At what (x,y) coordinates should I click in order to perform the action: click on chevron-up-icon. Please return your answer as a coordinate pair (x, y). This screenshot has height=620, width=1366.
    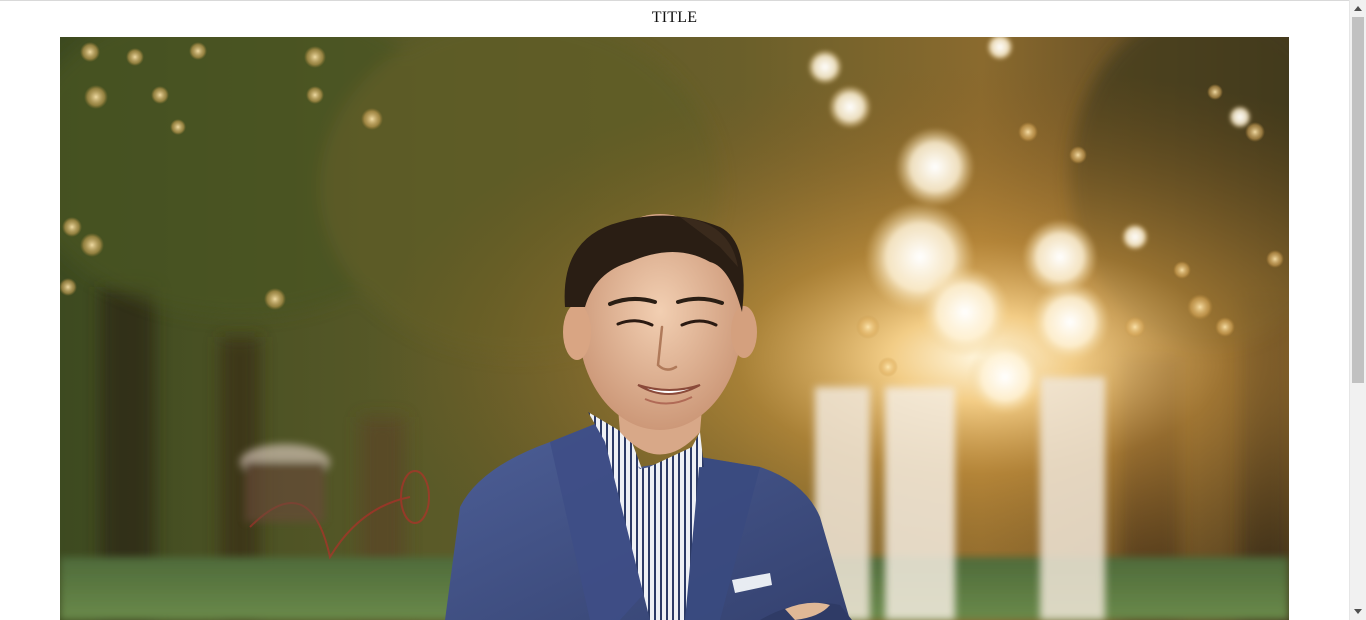
    Looking at the image, I should click on (1358, 8).